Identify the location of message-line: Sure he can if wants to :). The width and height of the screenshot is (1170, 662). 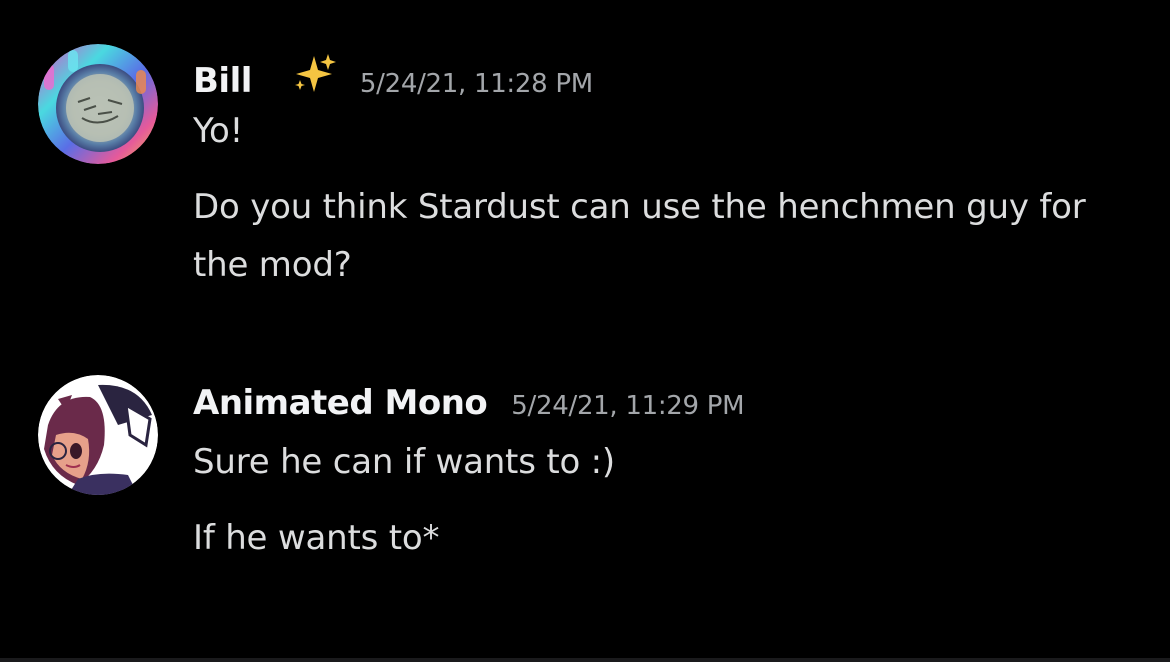
(404, 462).